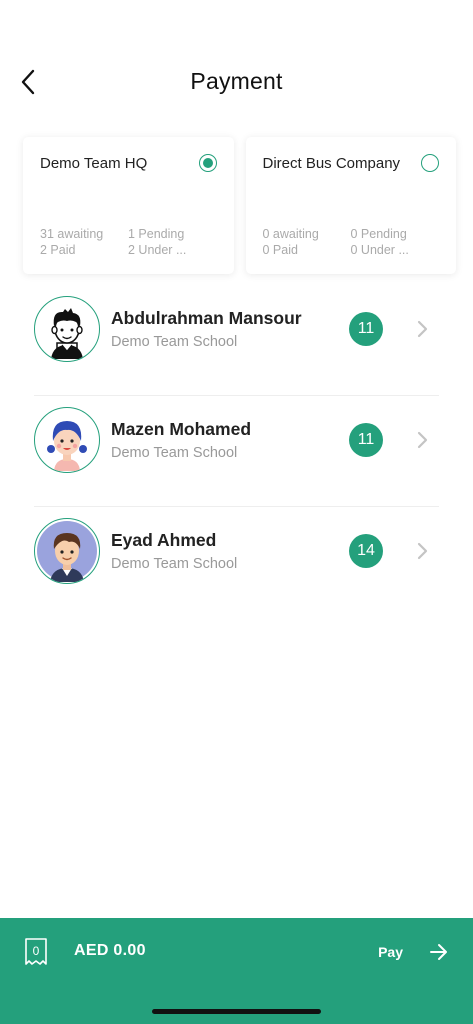 Image resolution: width=473 pixels, height=1024 pixels. I want to click on page-title: Payment, so click(236, 81).